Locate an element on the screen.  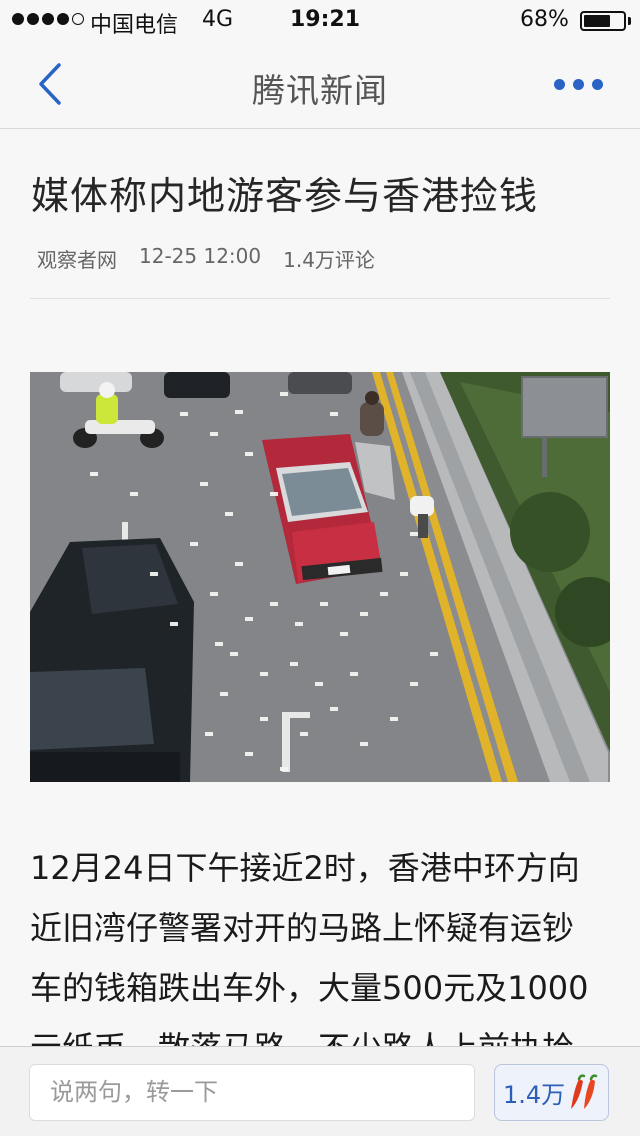
navigation-bar: 腾讯新闻 is located at coordinates (320, 84).